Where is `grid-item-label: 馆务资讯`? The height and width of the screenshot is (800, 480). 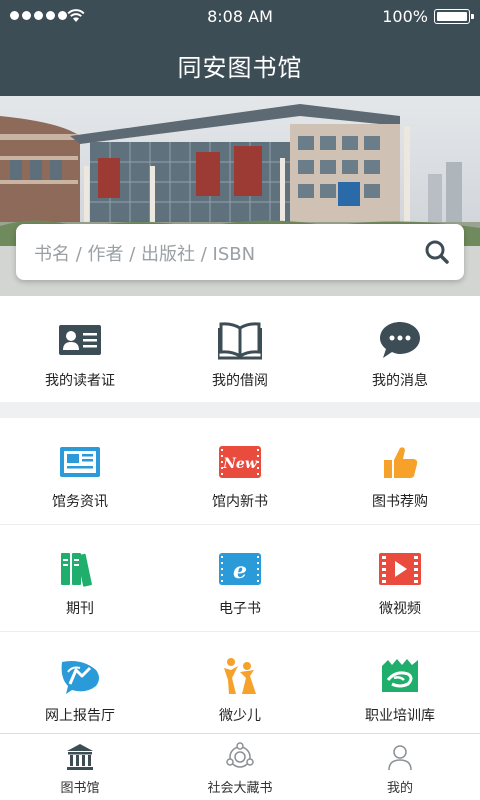
grid-item-label: 馆务资讯 is located at coordinates (80, 502).